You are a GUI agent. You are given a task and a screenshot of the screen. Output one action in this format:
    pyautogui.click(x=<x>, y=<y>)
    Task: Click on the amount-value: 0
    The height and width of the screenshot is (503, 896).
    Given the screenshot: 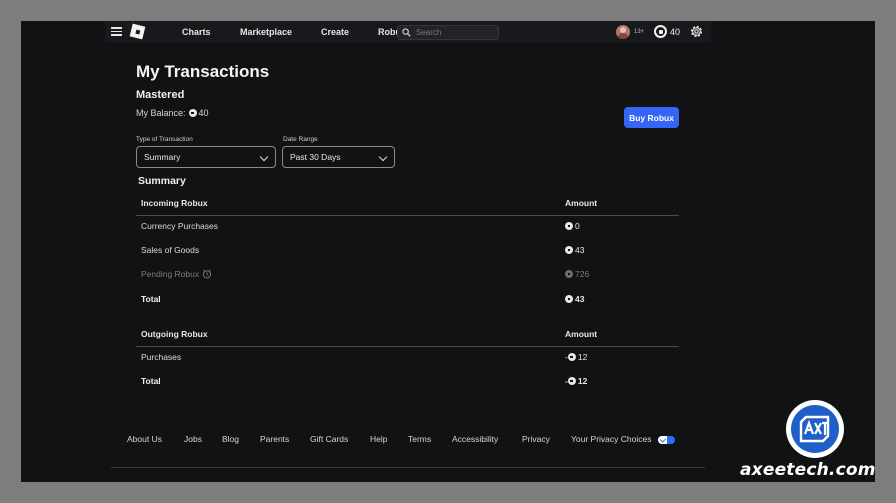 What is the action you would take?
    pyautogui.click(x=577, y=226)
    